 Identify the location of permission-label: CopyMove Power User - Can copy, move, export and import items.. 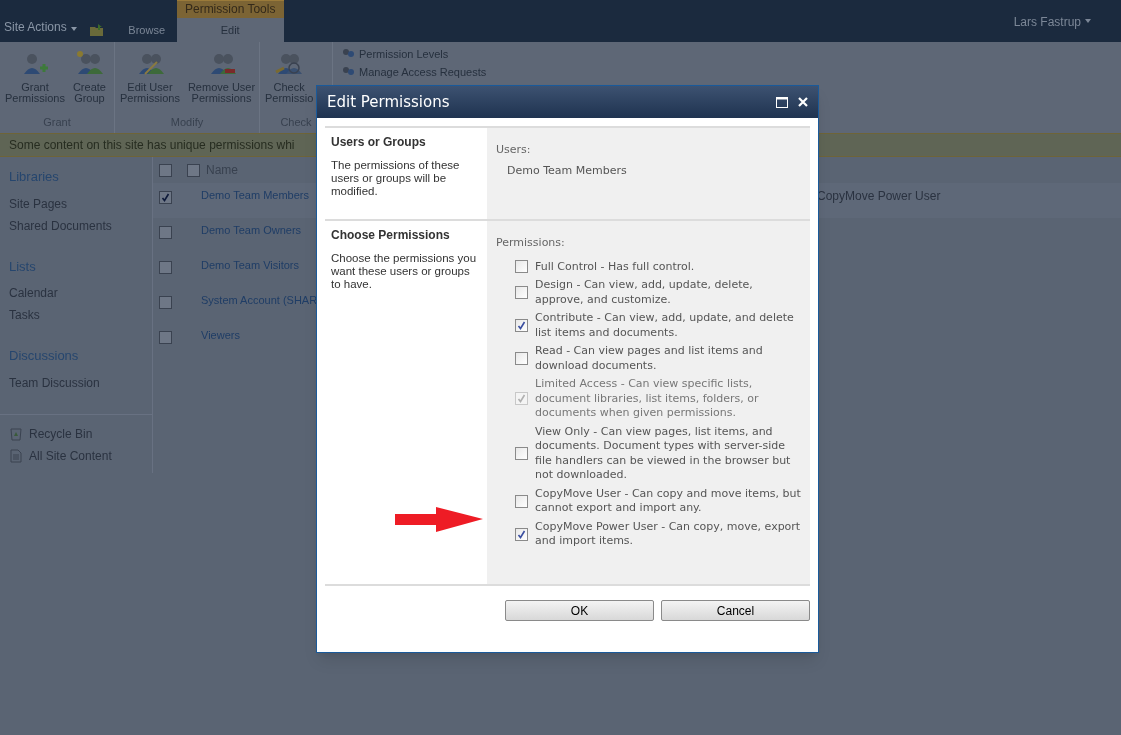
(668, 534).